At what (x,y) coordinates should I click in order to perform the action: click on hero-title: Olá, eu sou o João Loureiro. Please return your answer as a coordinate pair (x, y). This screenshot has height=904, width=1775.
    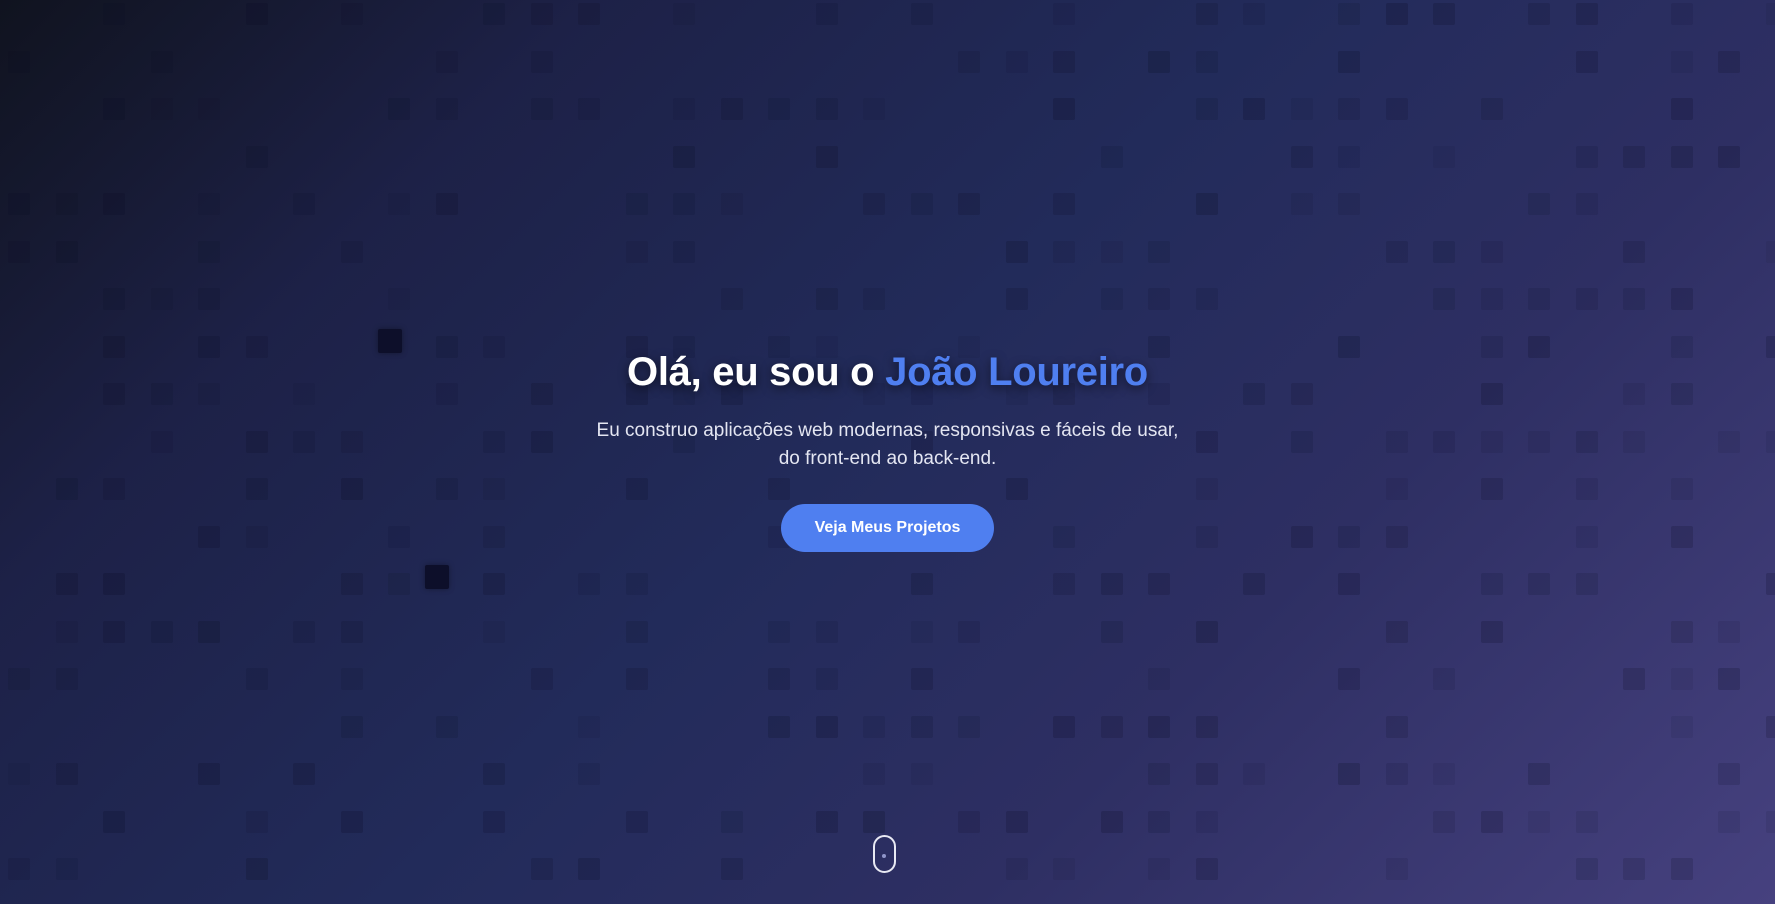
    Looking at the image, I should click on (887, 372).